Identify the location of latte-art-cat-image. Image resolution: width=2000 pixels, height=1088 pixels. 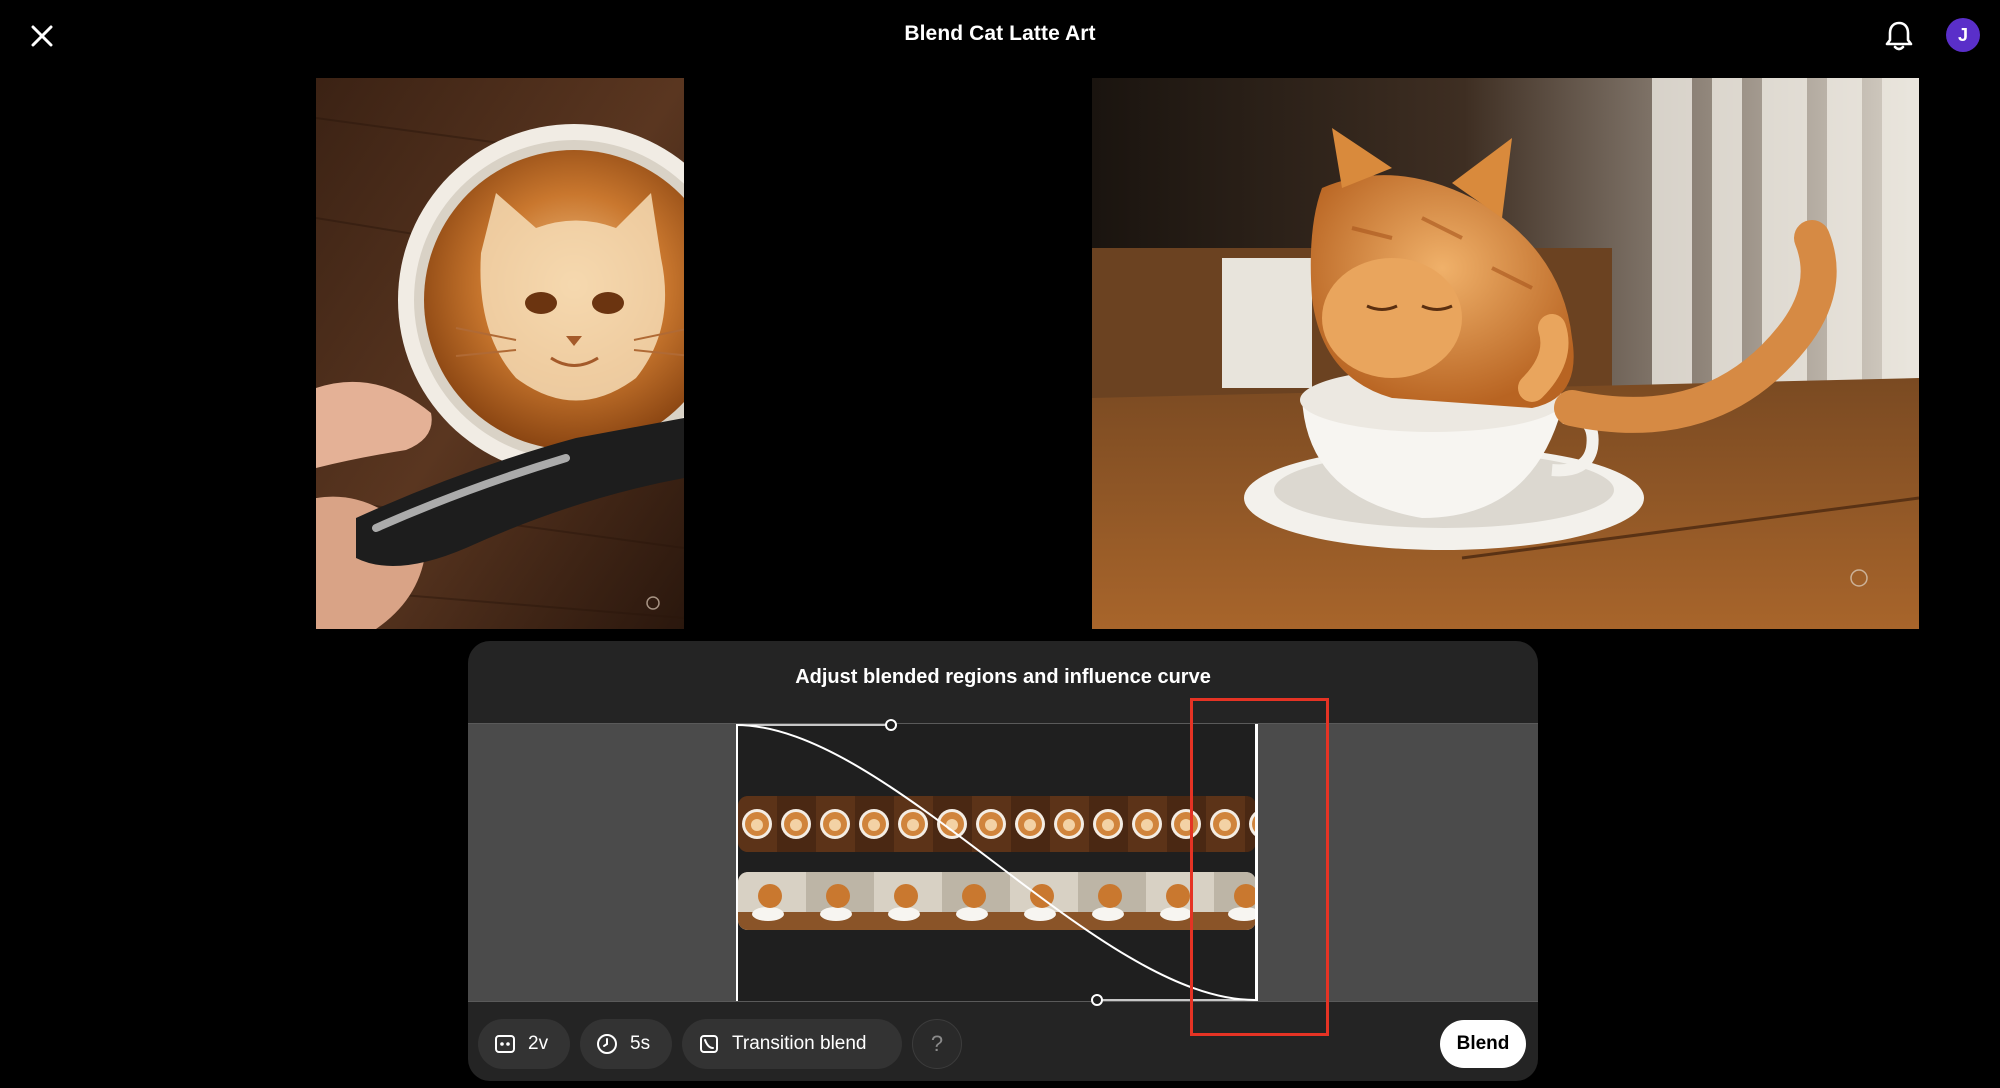
(500, 353).